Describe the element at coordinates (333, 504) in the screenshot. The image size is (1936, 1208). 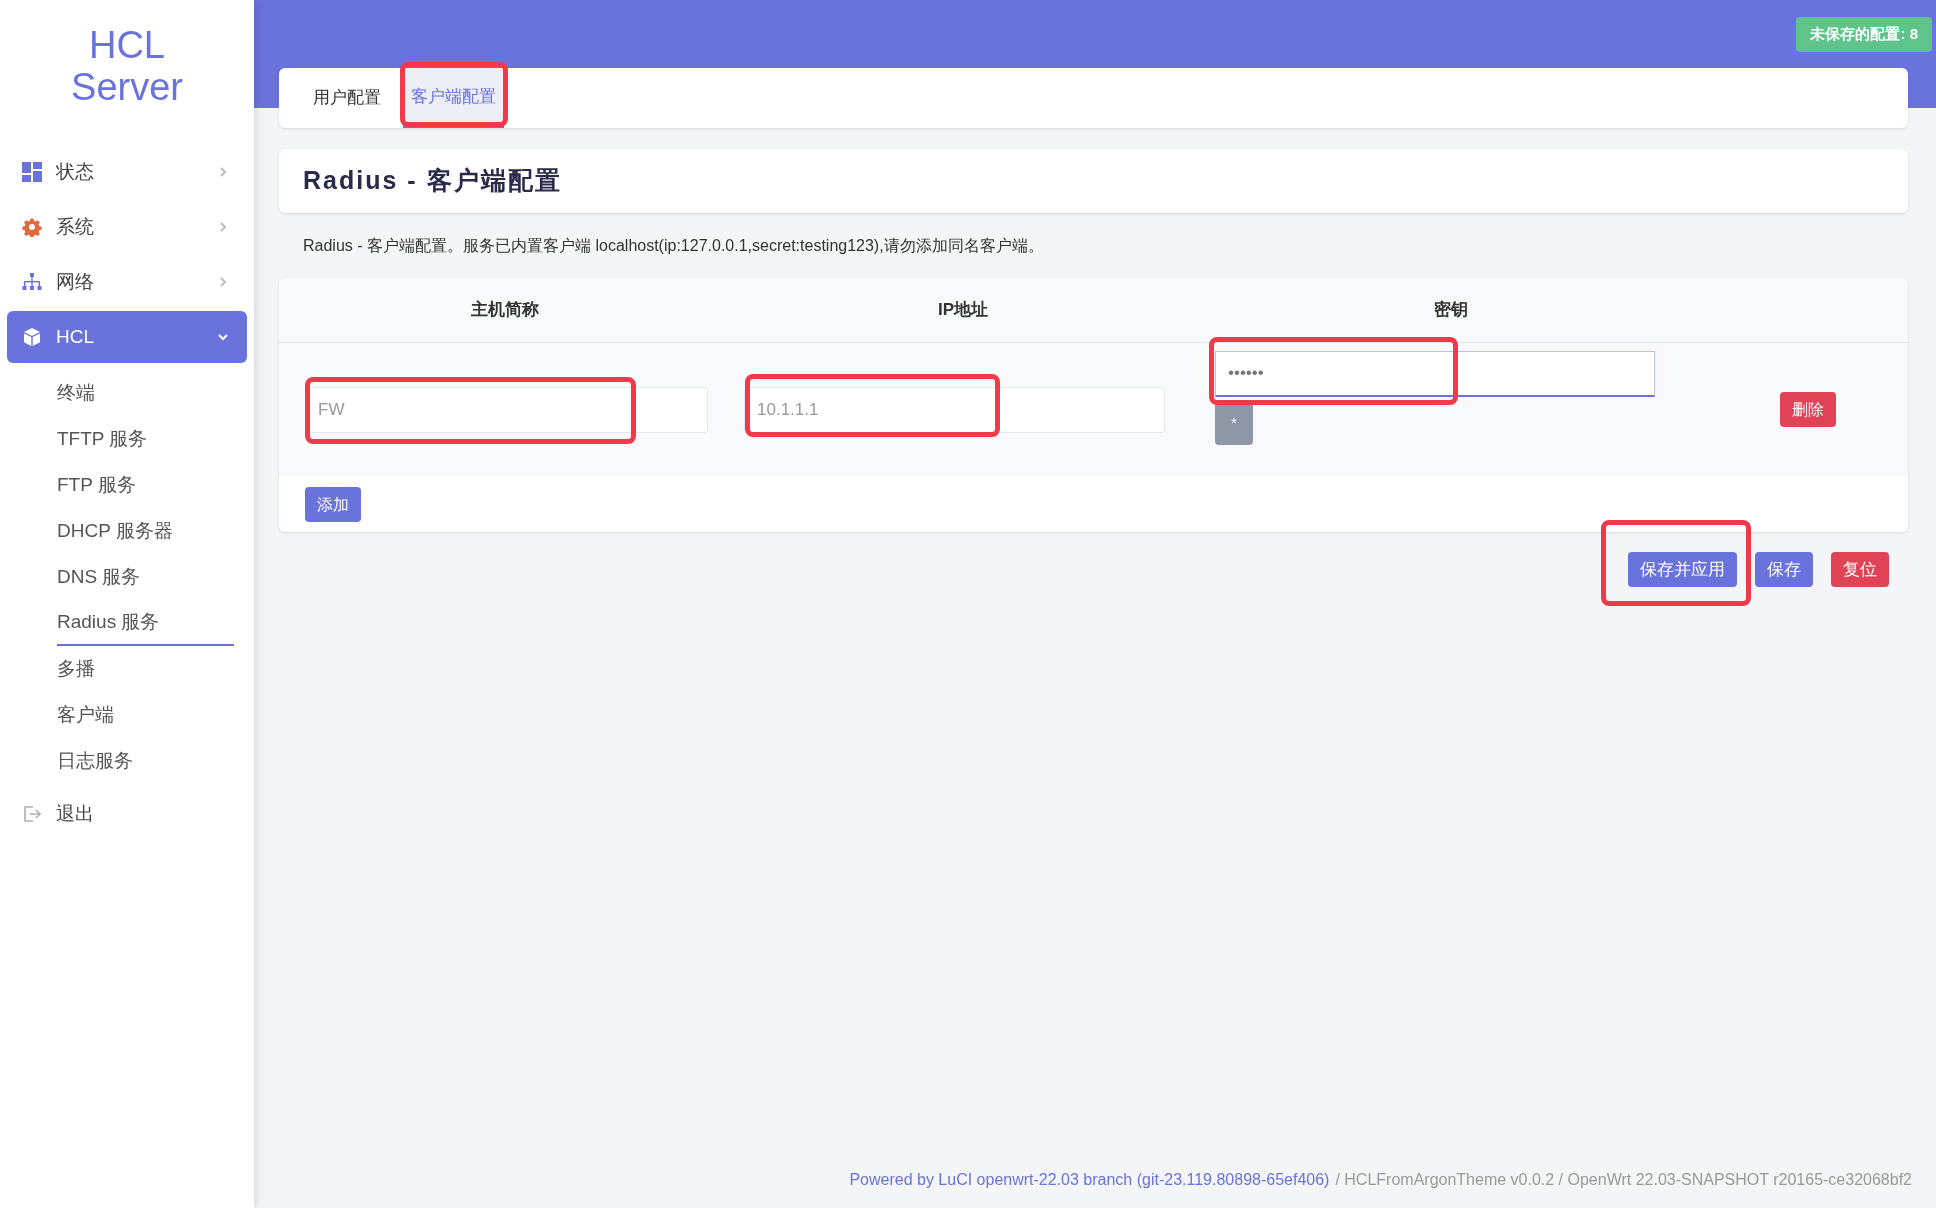
I see `add-button: 添加` at that location.